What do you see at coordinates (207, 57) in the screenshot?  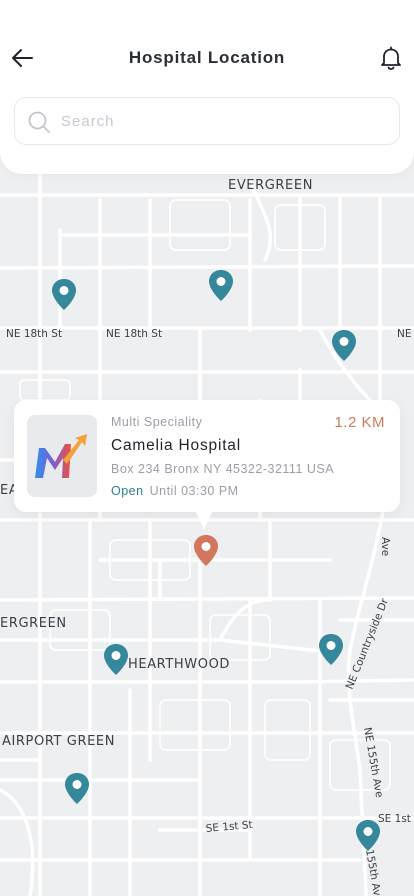 I see `page-title: Hospital Location` at bounding box center [207, 57].